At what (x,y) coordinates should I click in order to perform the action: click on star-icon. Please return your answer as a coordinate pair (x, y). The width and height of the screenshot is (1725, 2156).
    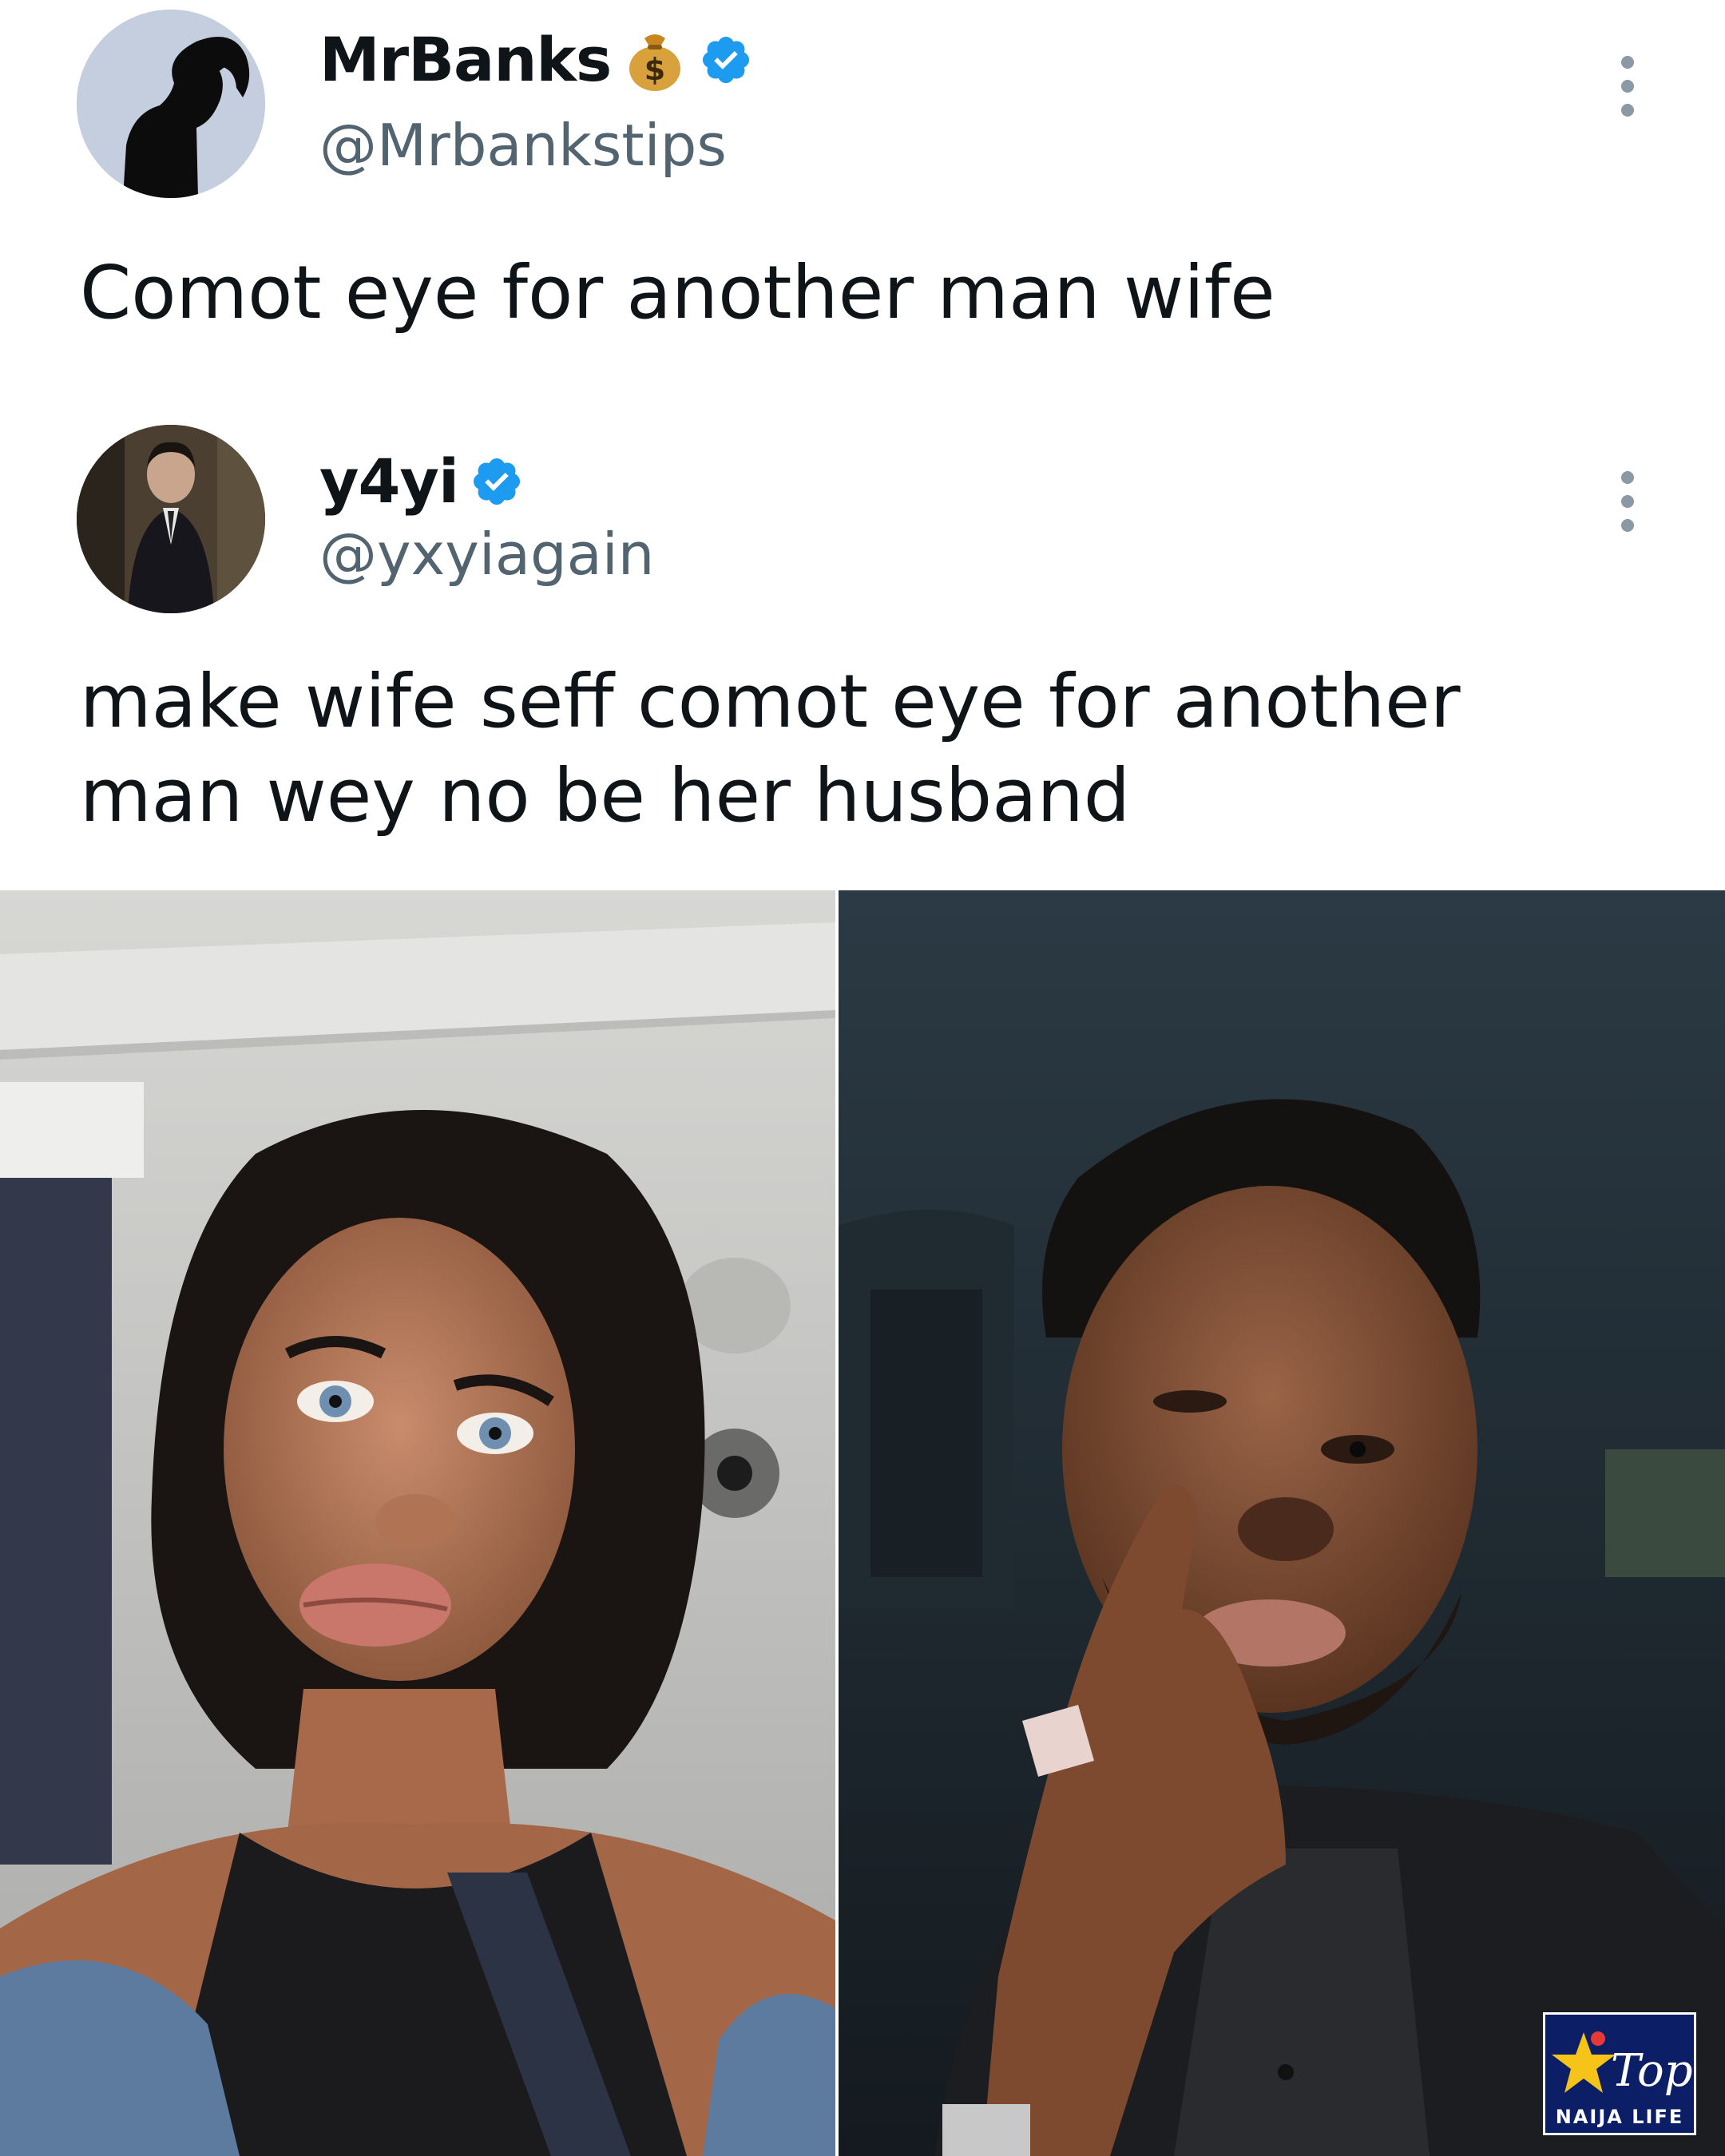
    Looking at the image, I should click on (1584, 2062).